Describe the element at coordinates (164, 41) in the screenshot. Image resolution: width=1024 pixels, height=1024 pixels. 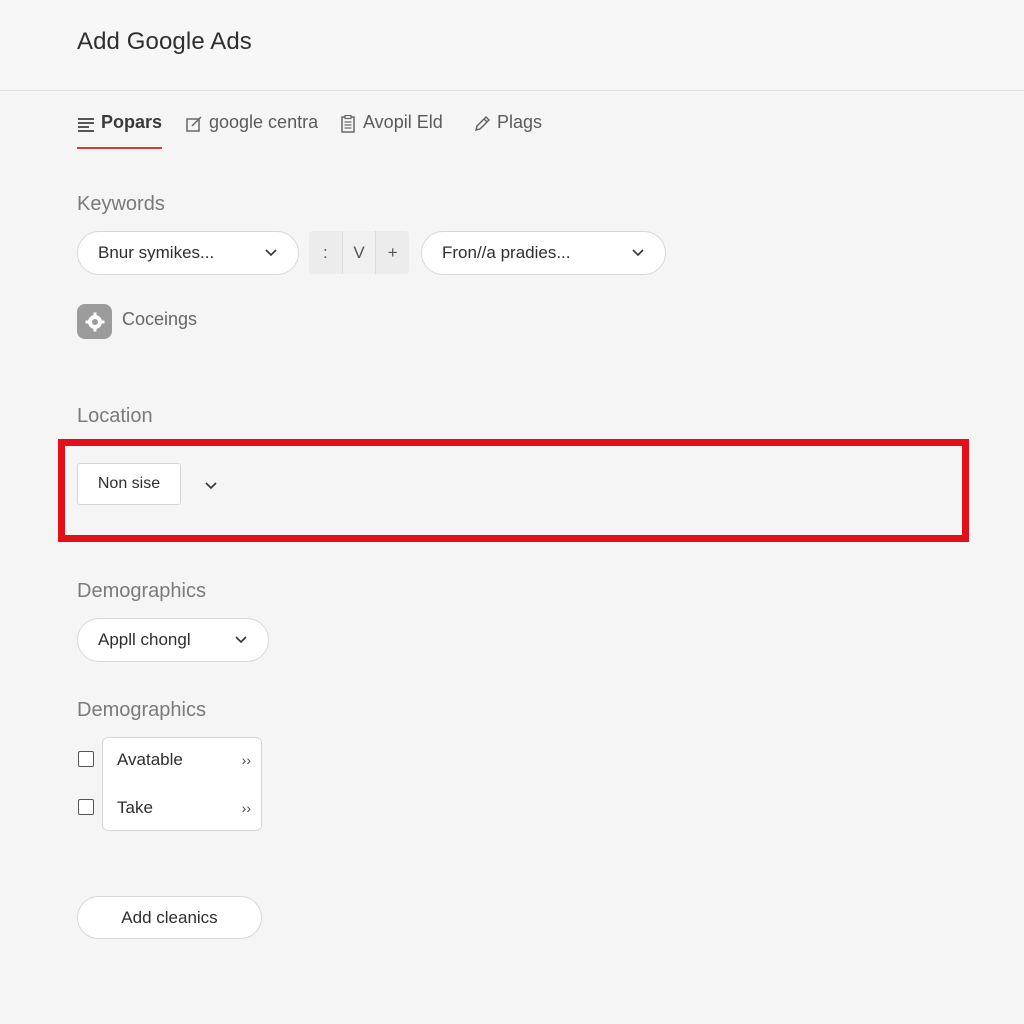
I see `page-title: Add Google Ads` at that location.